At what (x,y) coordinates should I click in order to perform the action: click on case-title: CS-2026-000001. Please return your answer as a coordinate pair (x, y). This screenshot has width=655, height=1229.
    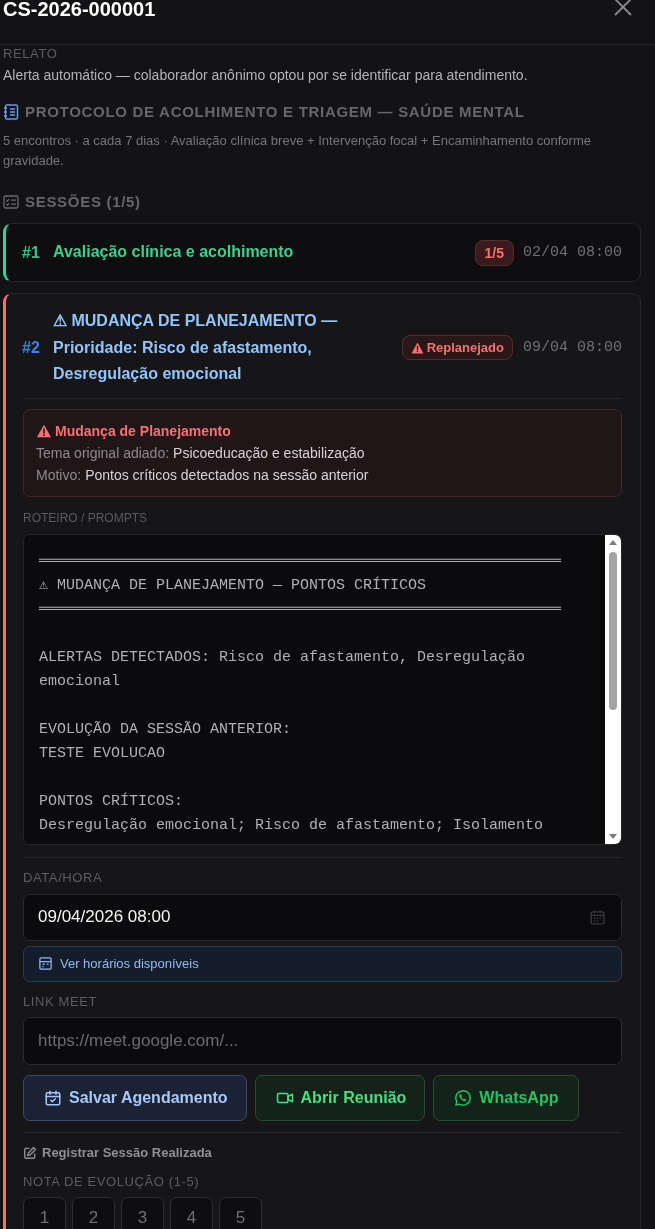
    Looking at the image, I should click on (79, 10).